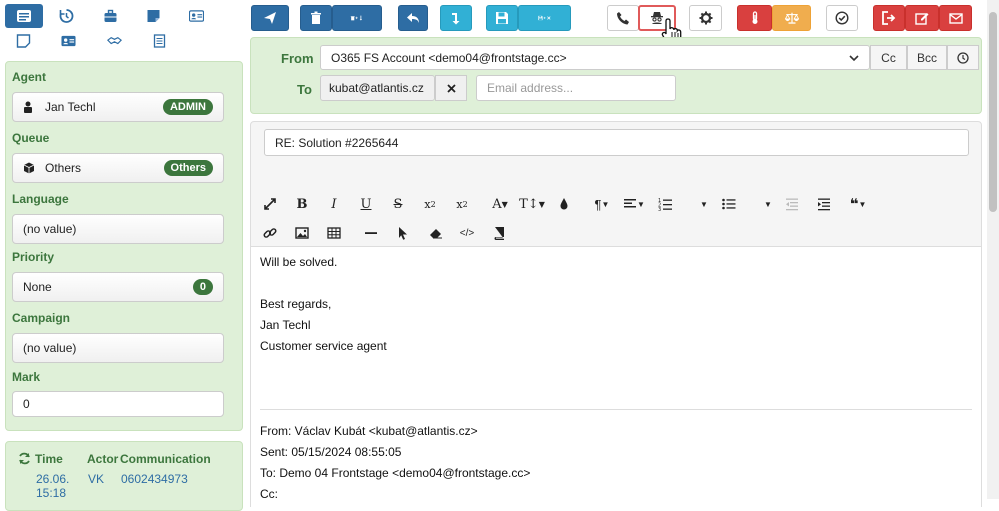 This screenshot has height=511, width=999. What do you see at coordinates (334, 204) in the screenshot?
I see `italic-icon: I` at bounding box center [334, 204].